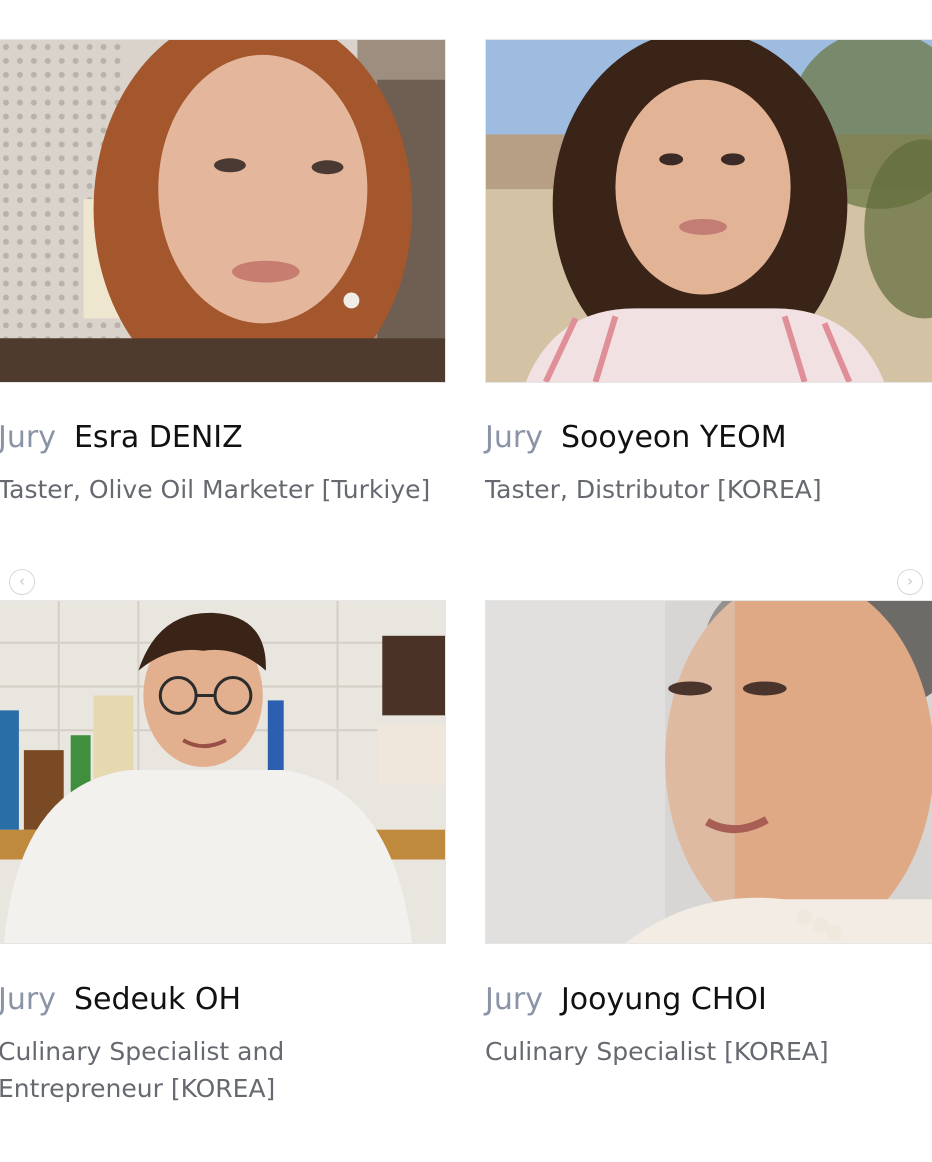 This screenshot has height=1162, width=932. I want to click on carousel-next-button: ›, so click(910, 582).